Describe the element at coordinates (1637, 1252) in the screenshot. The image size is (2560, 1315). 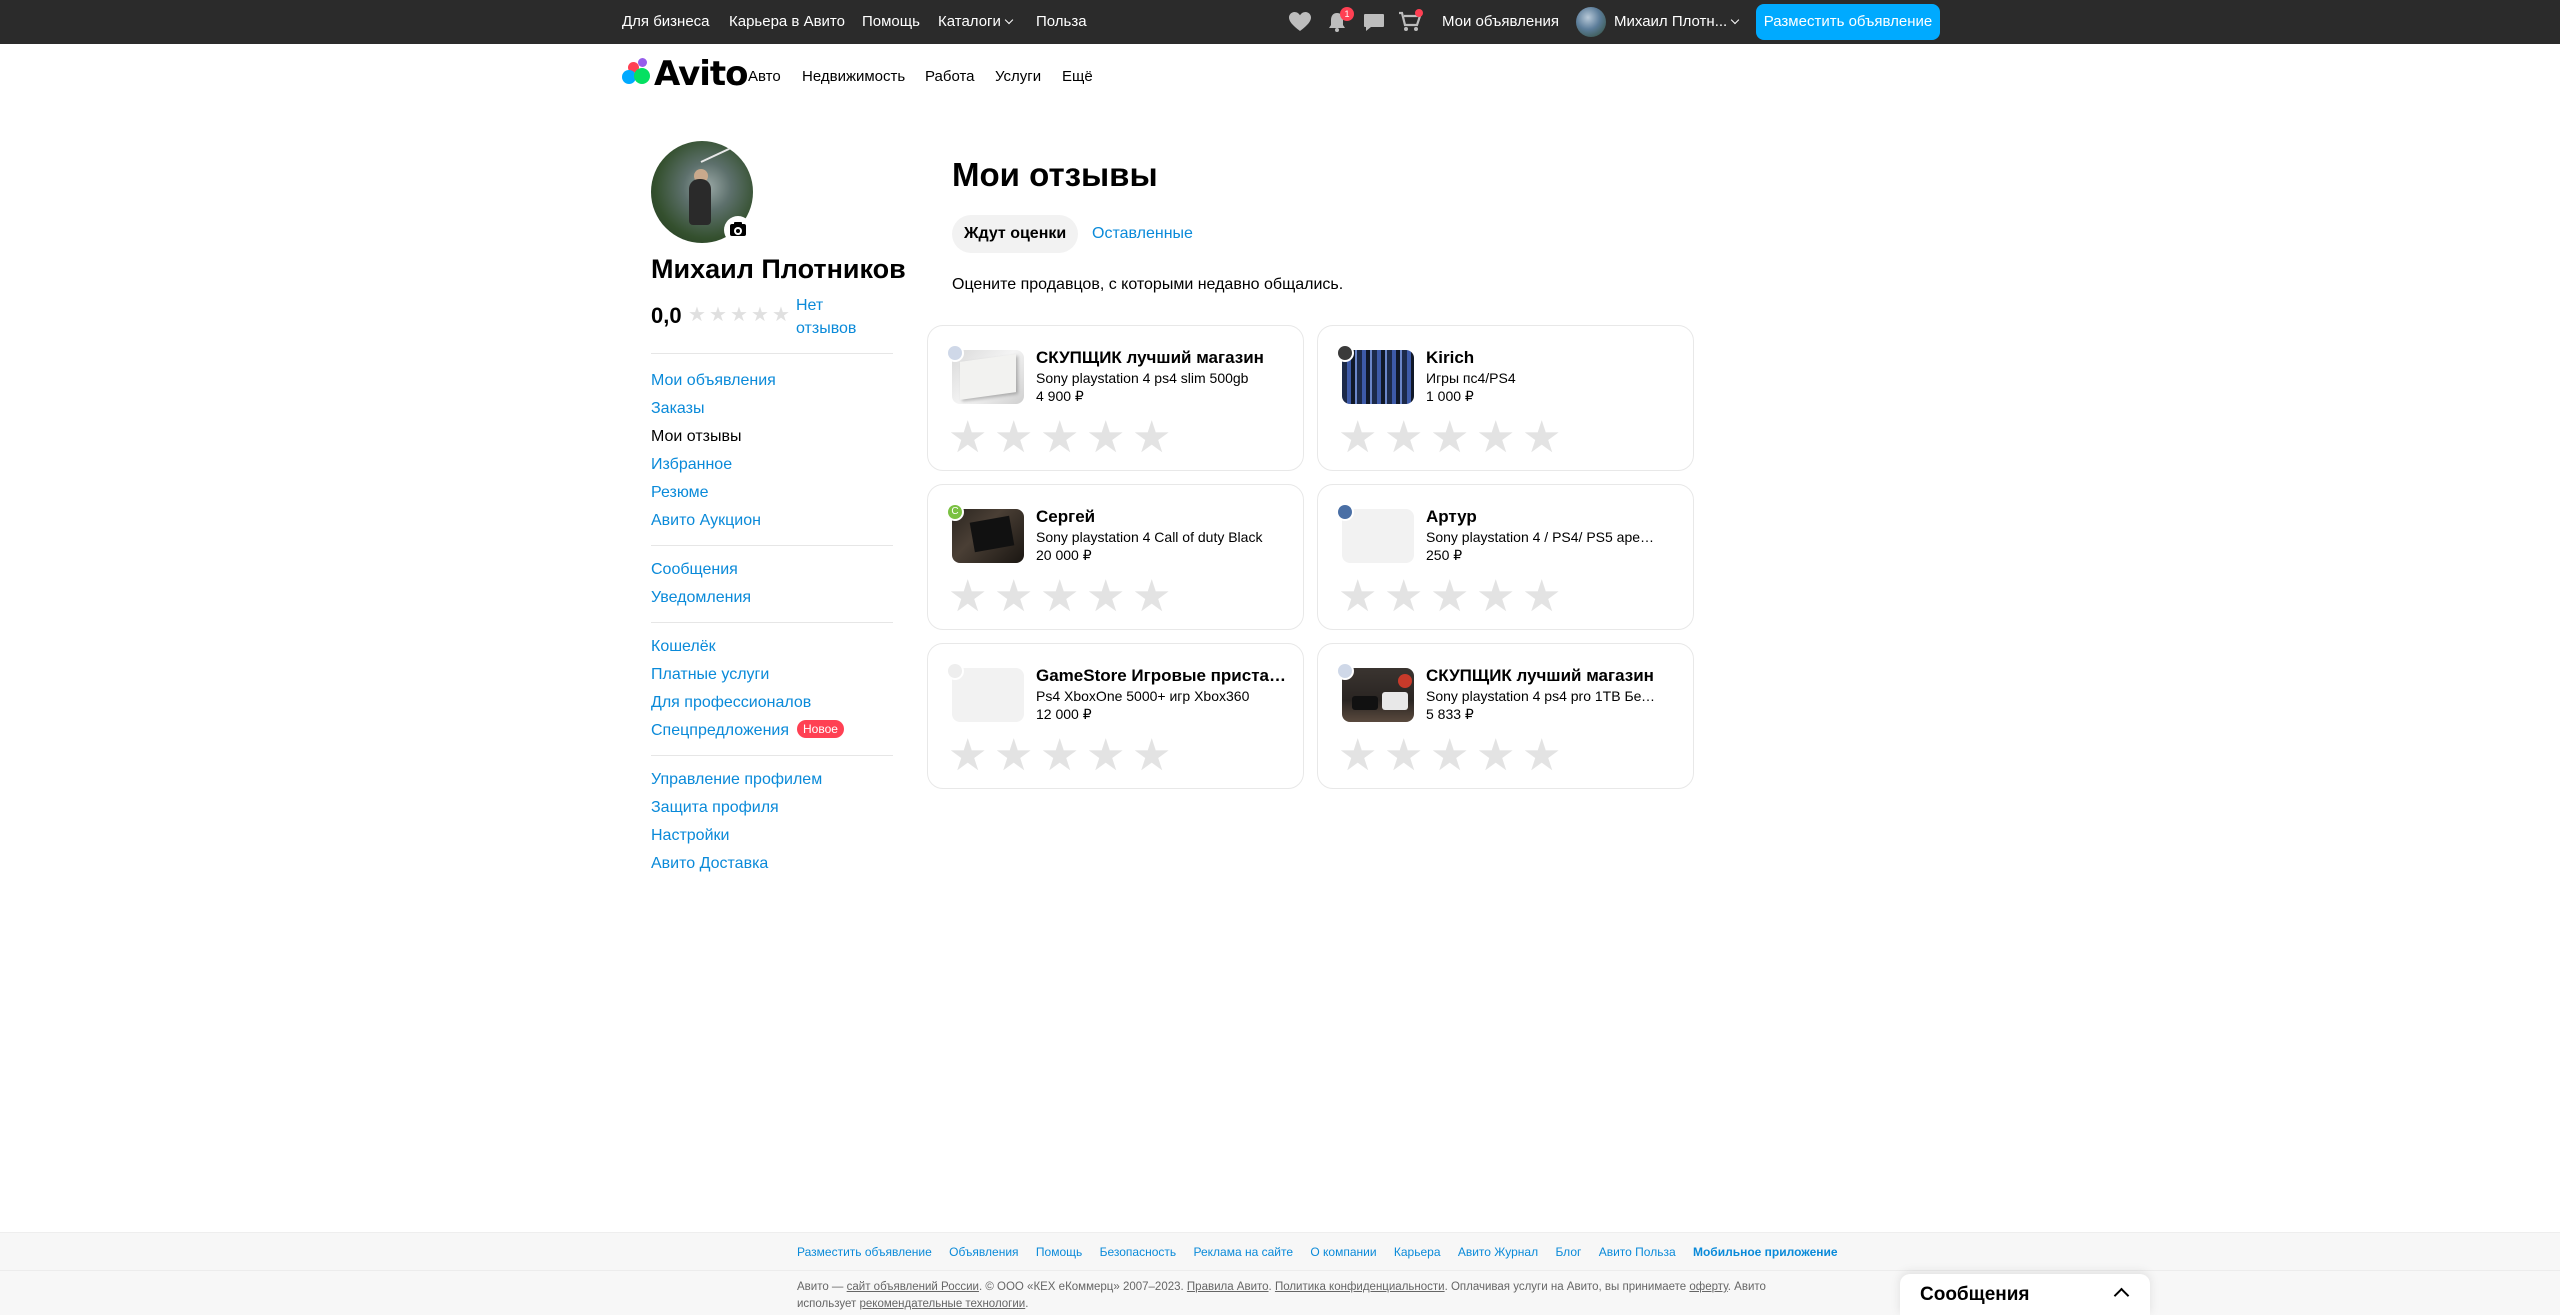
I see `footer-link-polza: Авито Польза` at that location.